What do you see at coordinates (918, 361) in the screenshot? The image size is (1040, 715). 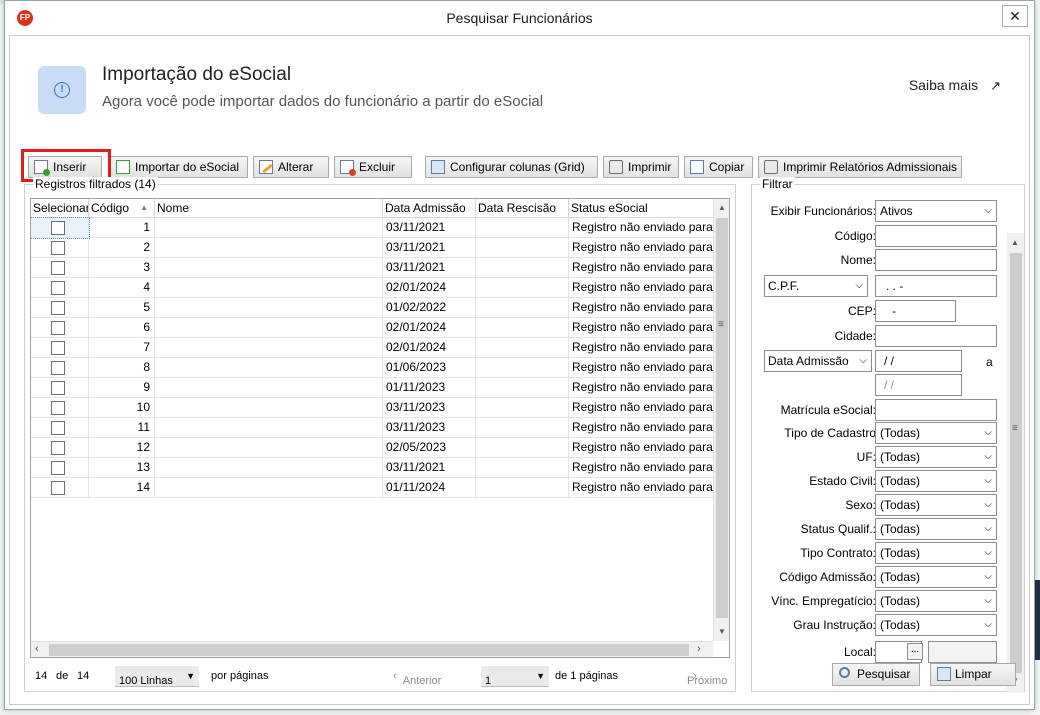 I see `date-from-input: / /` at bounding box center [918, 361].